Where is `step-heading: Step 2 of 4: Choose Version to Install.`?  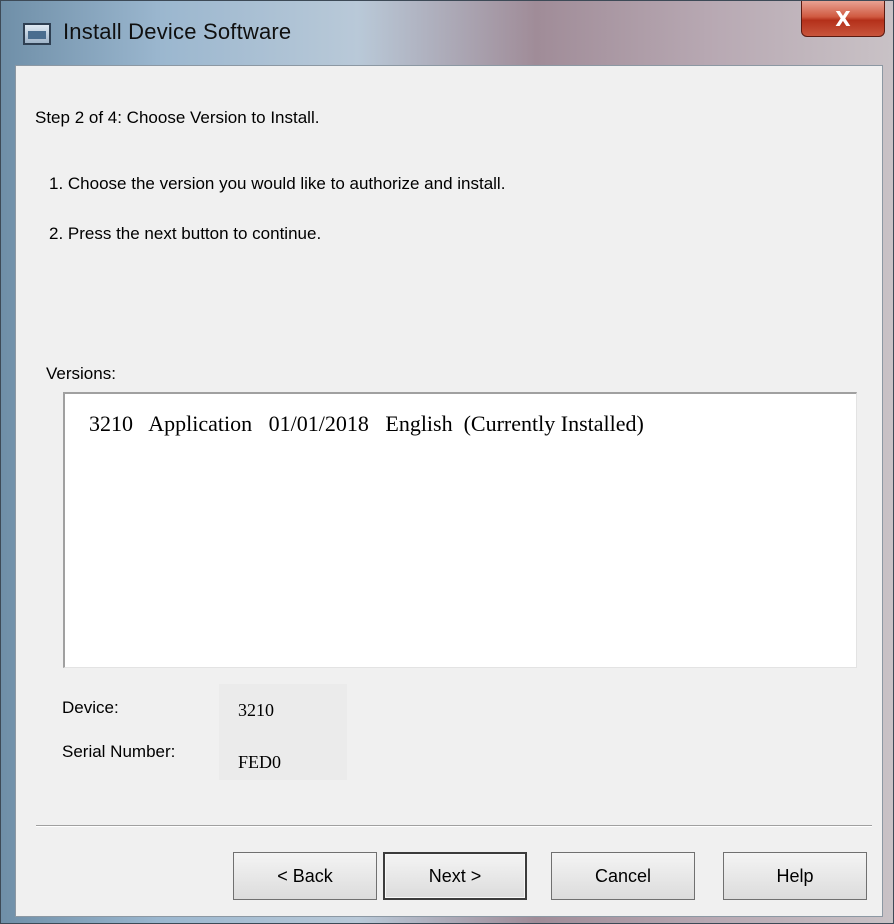 step-heading: Step 2 of 4: Choose Version to Install. is located at coordinates (177, 117).